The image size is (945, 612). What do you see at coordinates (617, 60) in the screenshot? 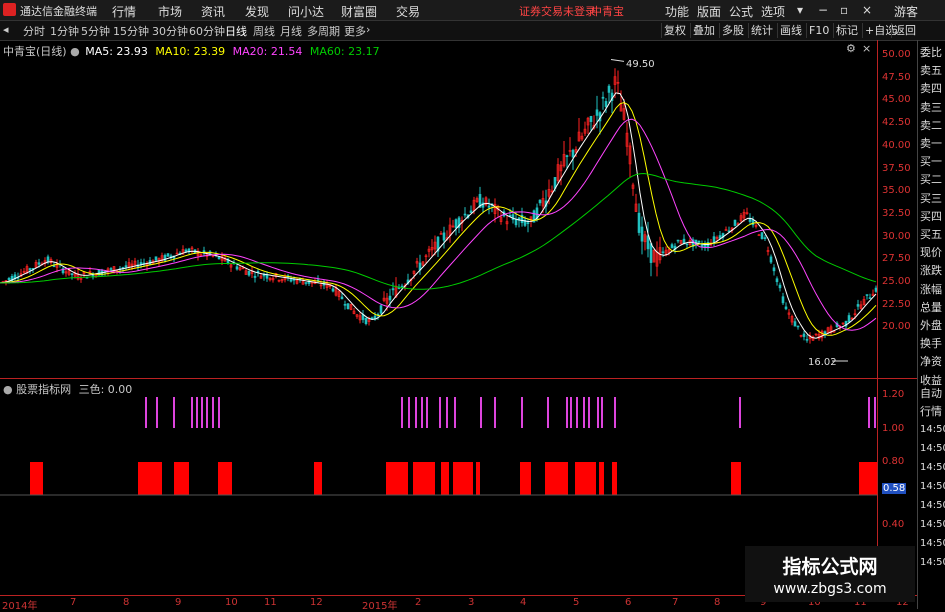
I see `high-marker-line` at bounding box center [617, 60].